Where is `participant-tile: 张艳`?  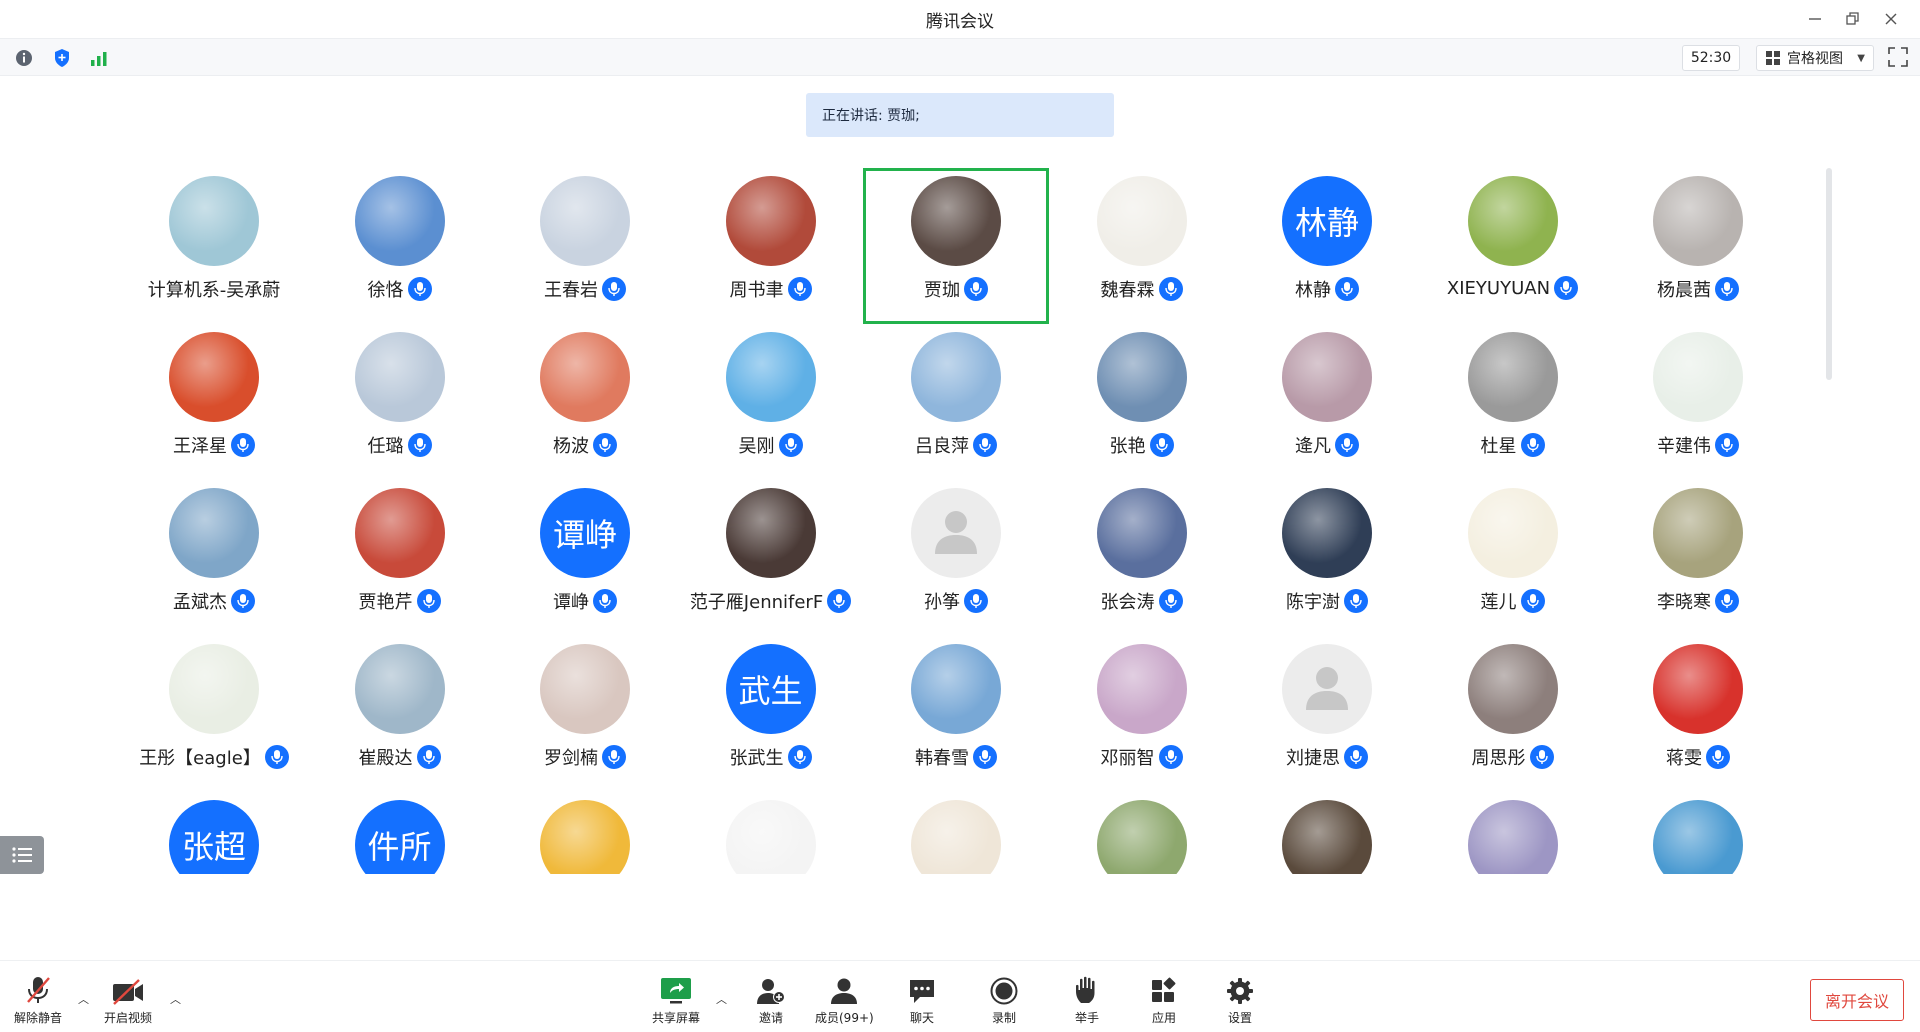
participant-tile: 张艳 is located at coordinates (1142, 402).